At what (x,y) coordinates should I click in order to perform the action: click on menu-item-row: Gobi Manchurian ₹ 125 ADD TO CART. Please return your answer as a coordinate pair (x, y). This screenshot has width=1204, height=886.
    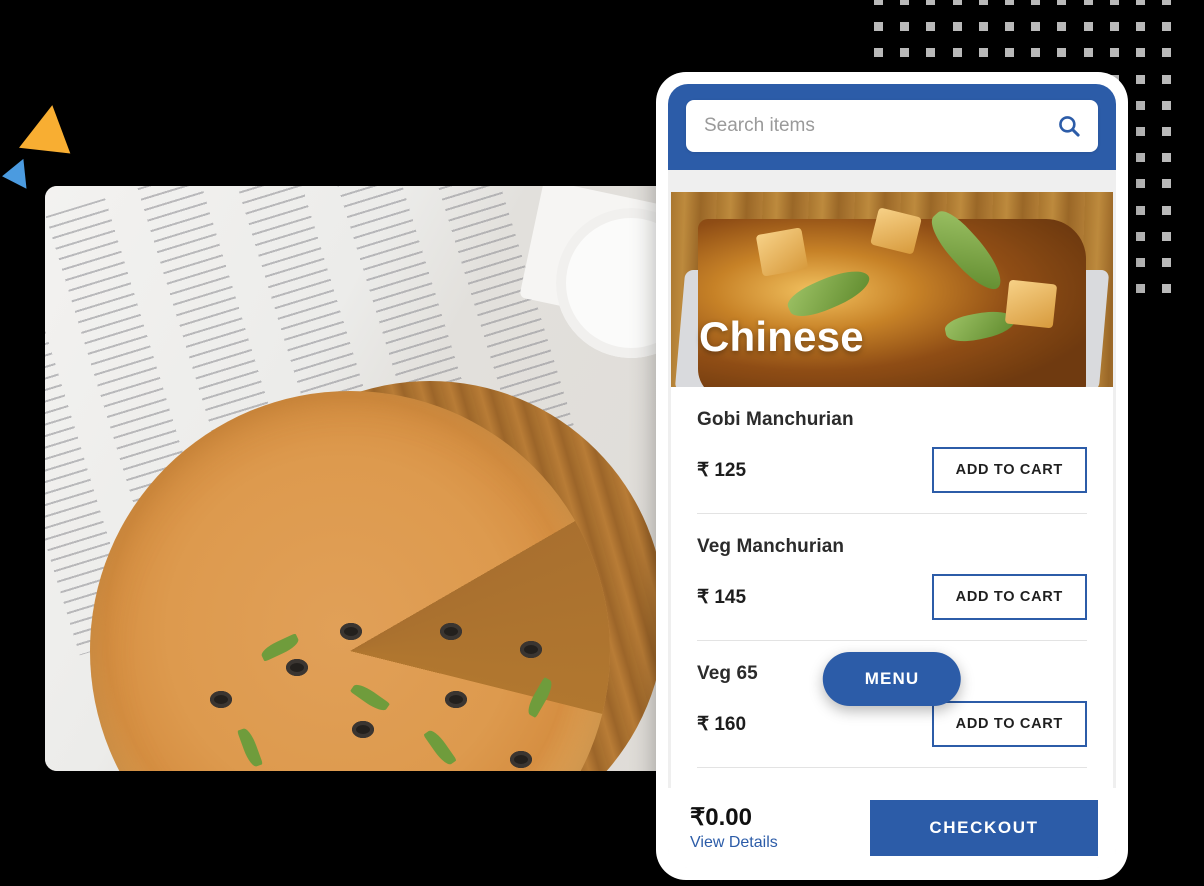
    Looking at the image, I should click on (892, 450).